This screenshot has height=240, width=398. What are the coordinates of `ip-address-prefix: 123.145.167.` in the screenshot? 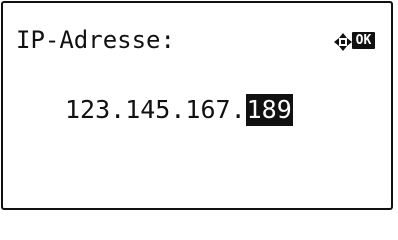 It's located at (155, 109).